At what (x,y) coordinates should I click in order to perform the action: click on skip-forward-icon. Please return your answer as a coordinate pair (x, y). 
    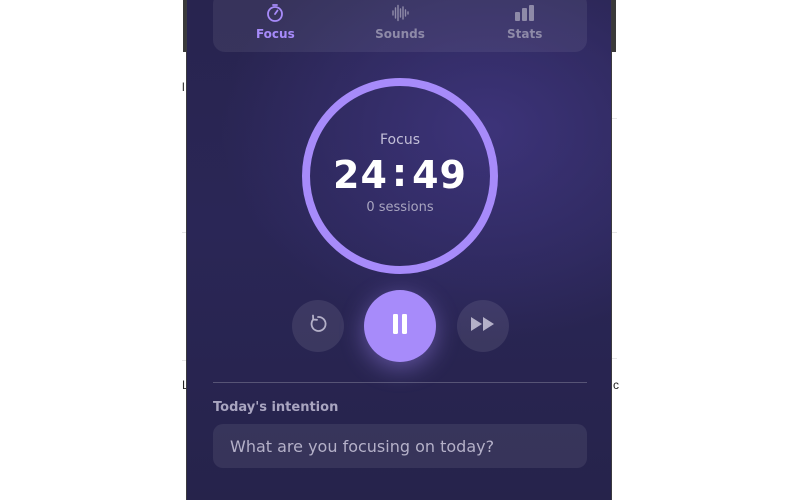
    Looking at the image, I should click on (483, 326).